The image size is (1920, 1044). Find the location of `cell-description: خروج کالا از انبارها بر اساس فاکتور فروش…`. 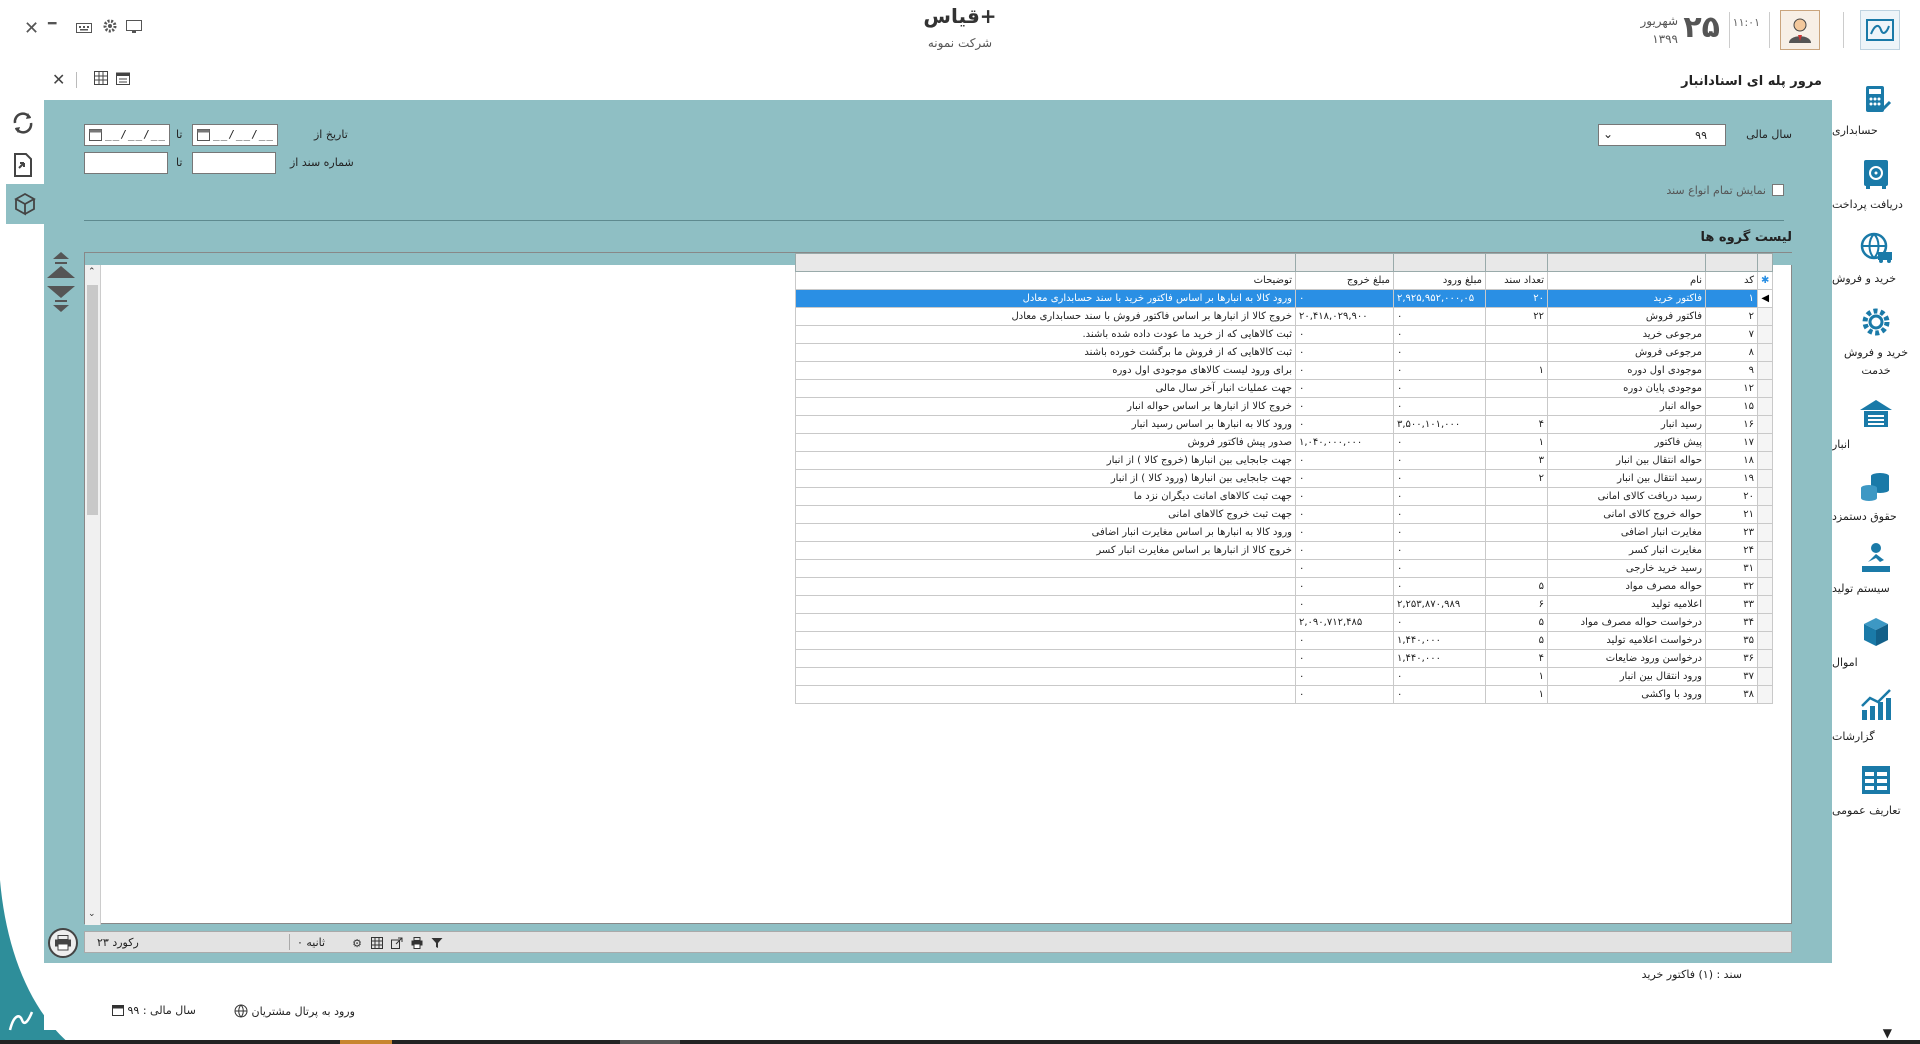

cell-description: خروج کالا از انبارها بر اساس فاکتور فروش… is located at coordinates (1045, 316).